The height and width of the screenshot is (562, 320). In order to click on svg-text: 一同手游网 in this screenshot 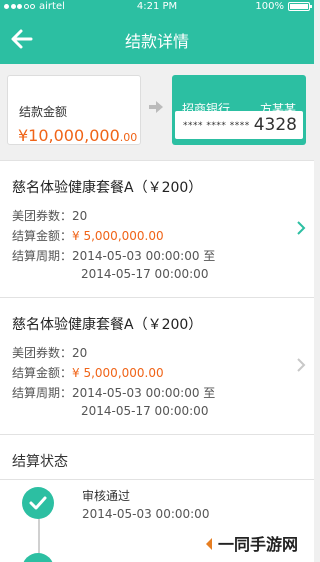, I will do `click(258, 544)`.